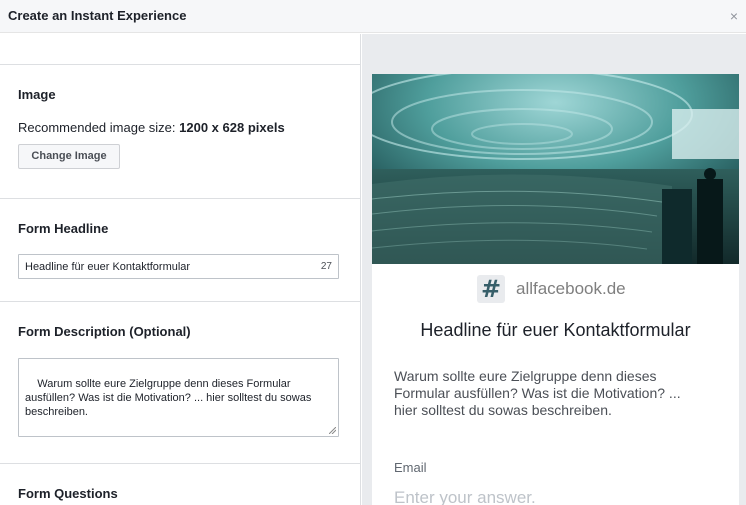 The height and width of the screenshot is (505, 746). I want to click on close-icon: ×, so click(734, 16).